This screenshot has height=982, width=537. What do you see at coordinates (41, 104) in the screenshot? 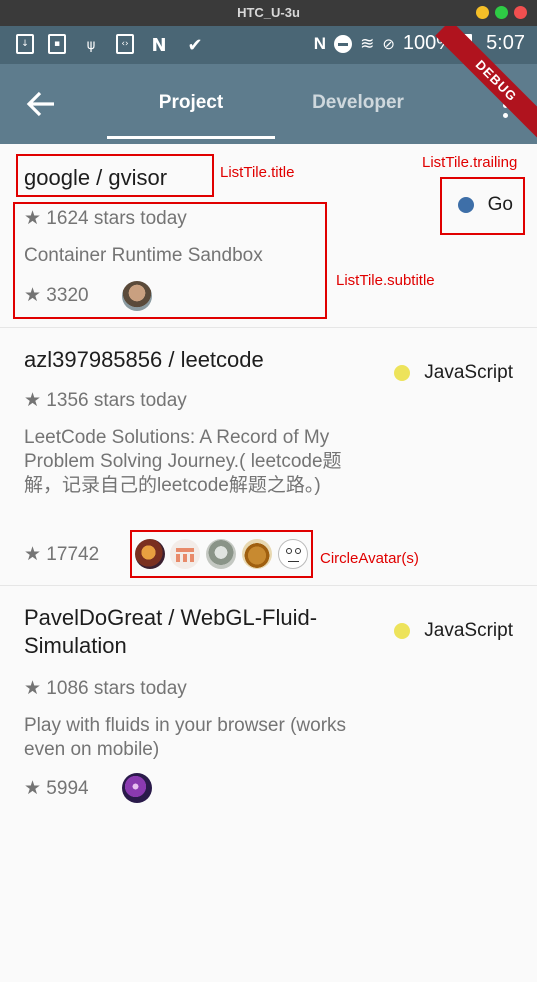
I see `back-arrow-icon` at bounding box center [41, 104].